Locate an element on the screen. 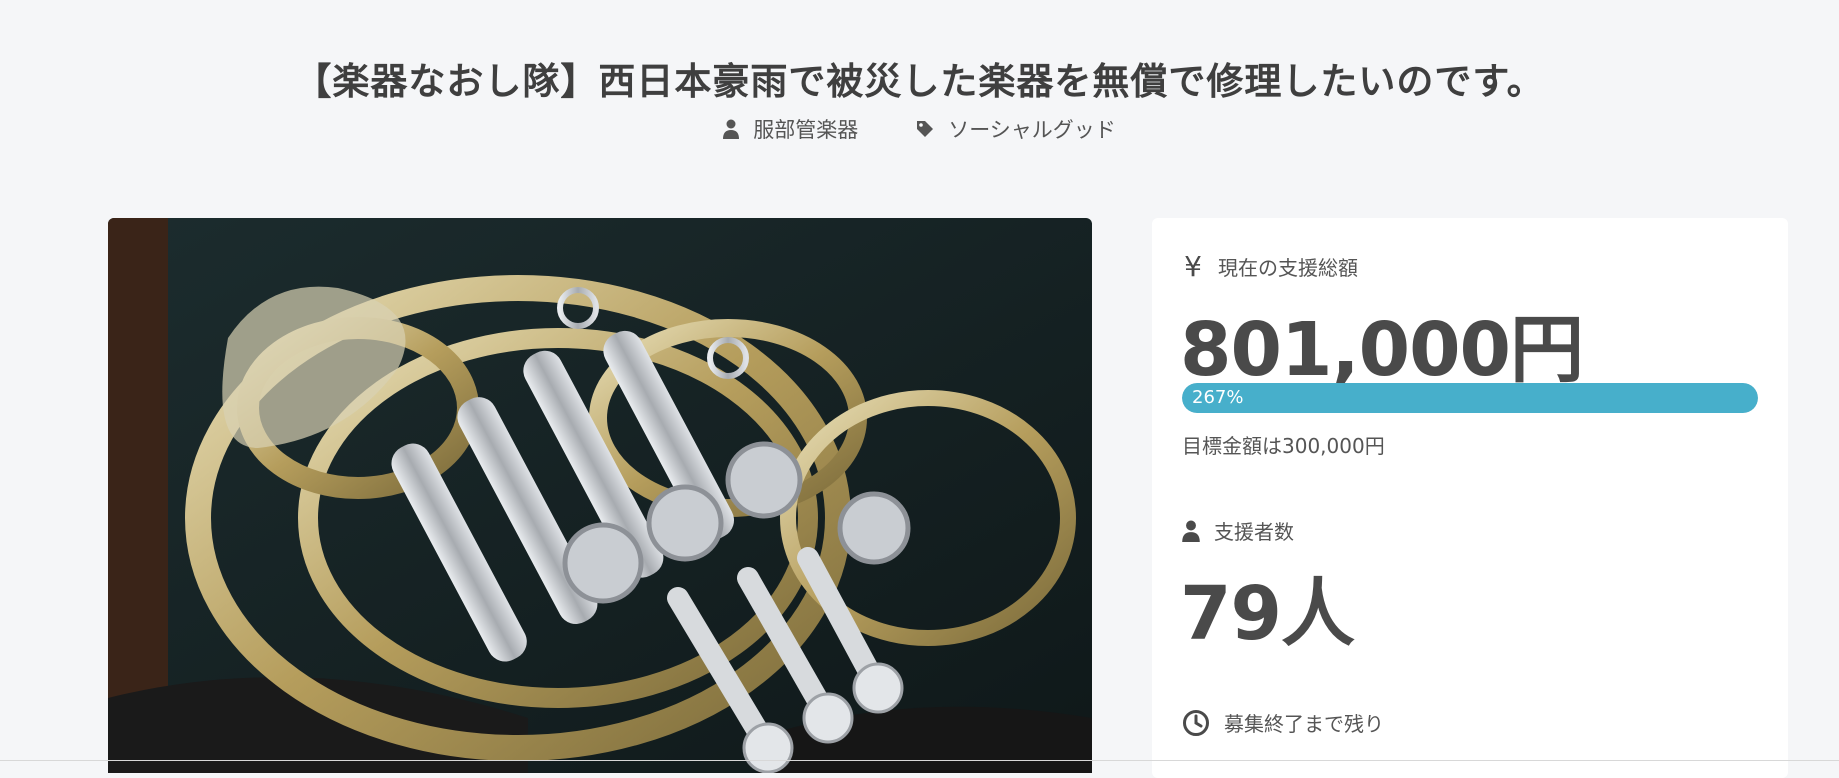  funding-label-row: ¥ 現在の支援総額 is located at coordinates (1270, 266).